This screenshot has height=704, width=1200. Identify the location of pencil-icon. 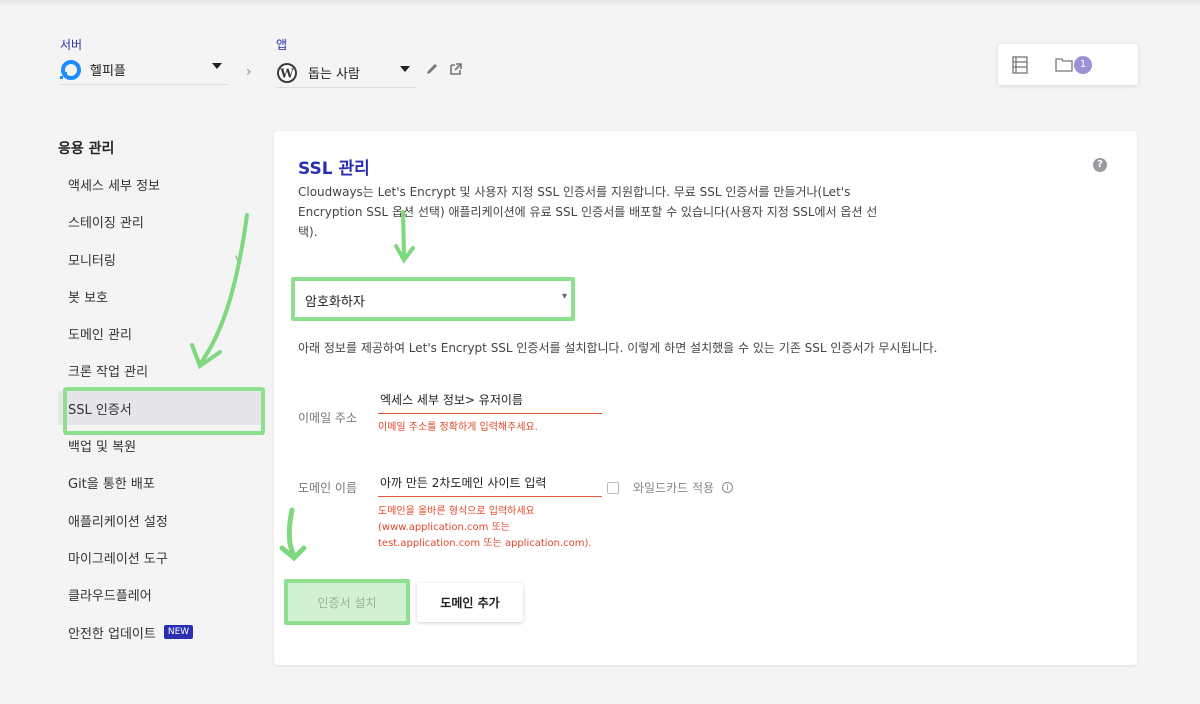
(432, 69).